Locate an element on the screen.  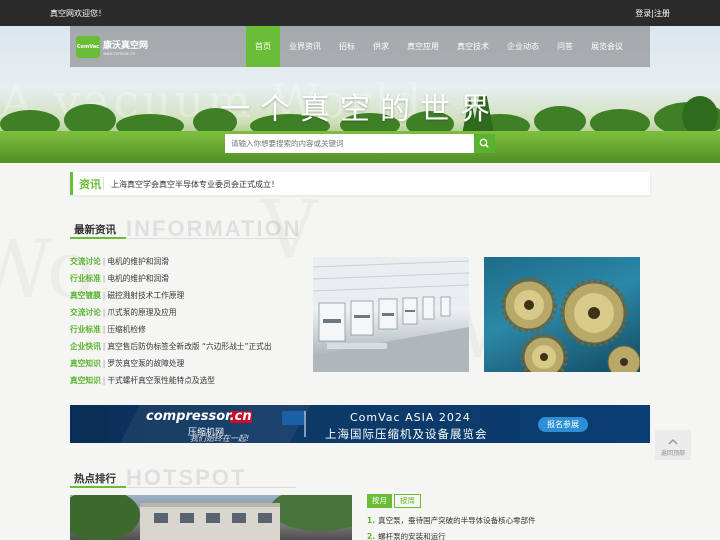
site-logo: ComVac 康沃真空网 www.comvac.cn is located at coordinates (112, 47).